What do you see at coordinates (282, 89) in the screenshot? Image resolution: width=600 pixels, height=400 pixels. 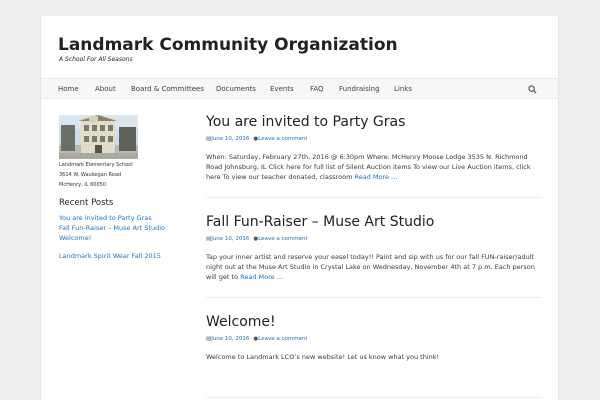 I see `nav-item-events: Events` at bounding box center [282, 89].